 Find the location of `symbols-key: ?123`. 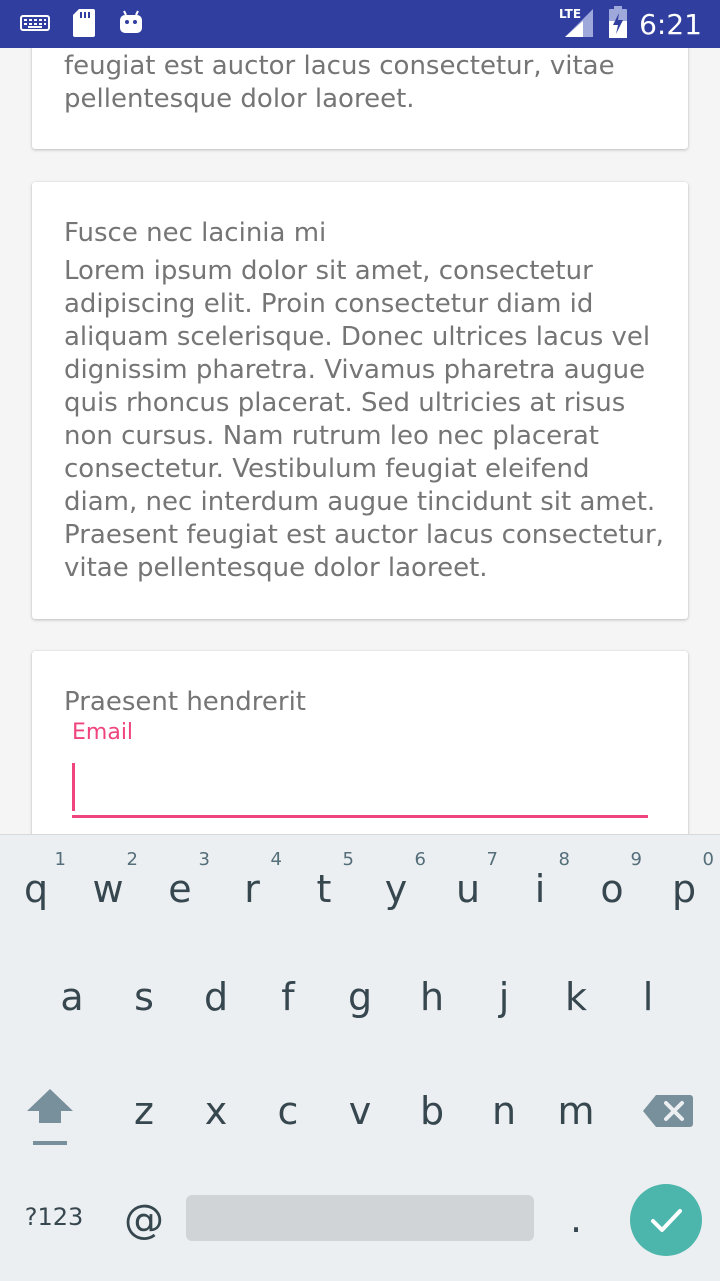

symbols-key: ?123 is located at coordinates (54, 1223).